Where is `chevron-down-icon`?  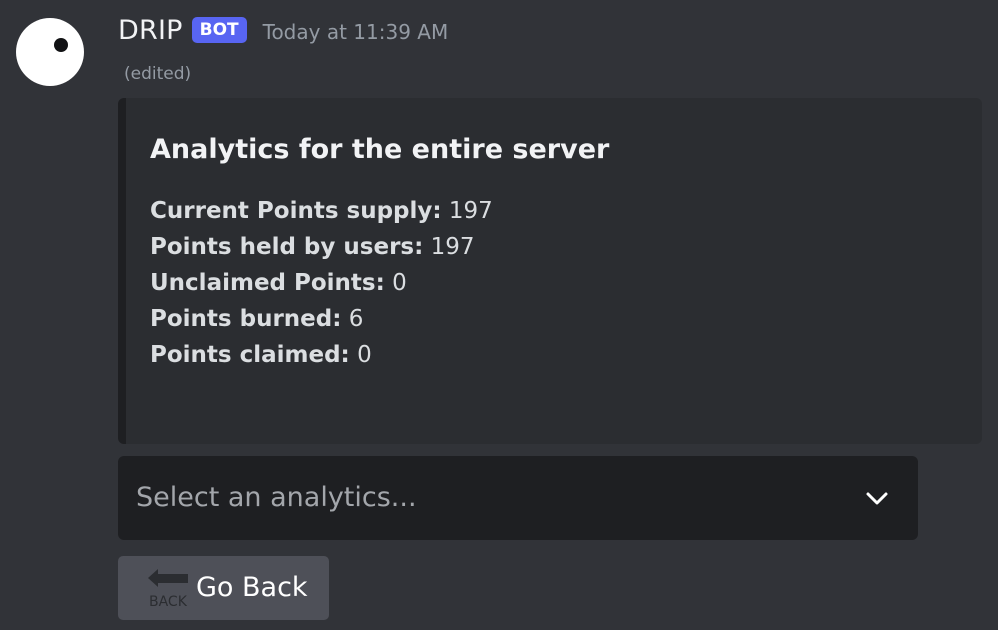 chevron-down-icon is located at coordinates (877, 498).